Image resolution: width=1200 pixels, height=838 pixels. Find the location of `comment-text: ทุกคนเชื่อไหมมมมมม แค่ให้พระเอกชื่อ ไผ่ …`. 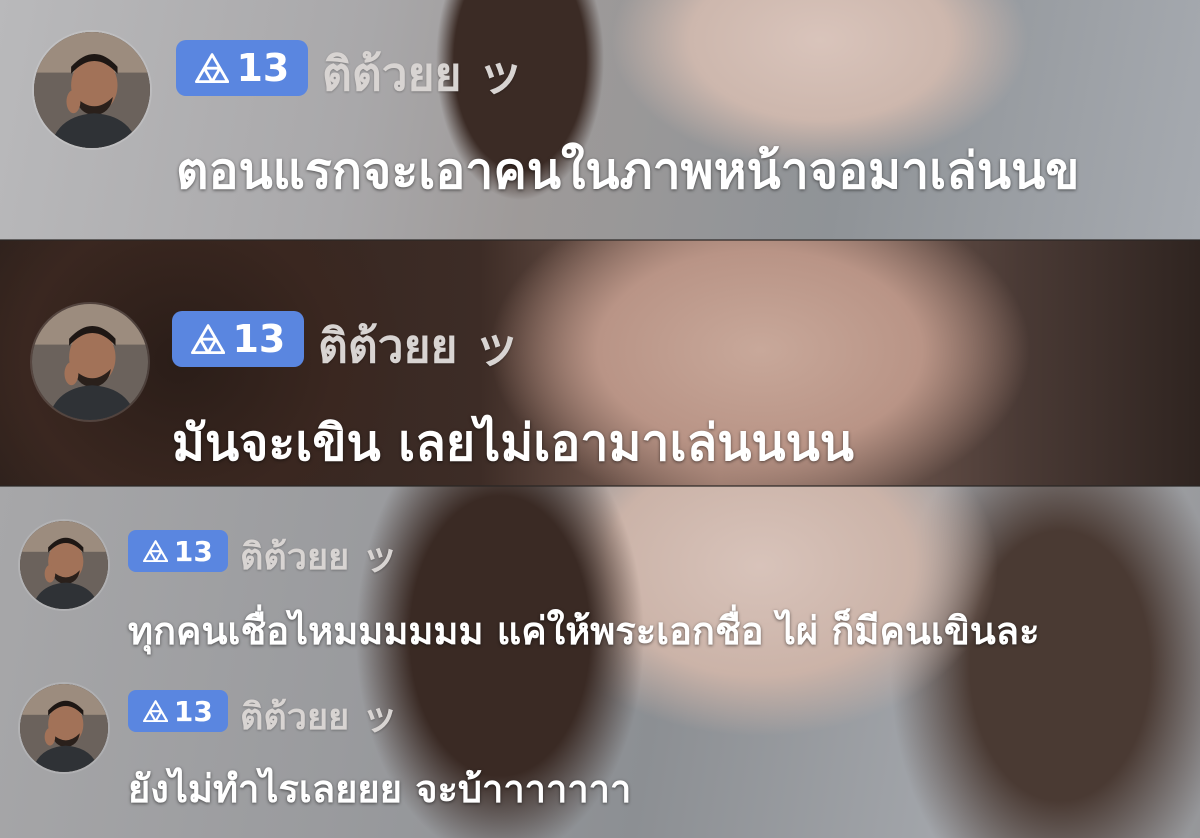

comment-text: ทุกคนเชื่อไหมมมมมม แค่ให้พระเอกชื่อ ไผ่ … is located at coordinates (584, 631).